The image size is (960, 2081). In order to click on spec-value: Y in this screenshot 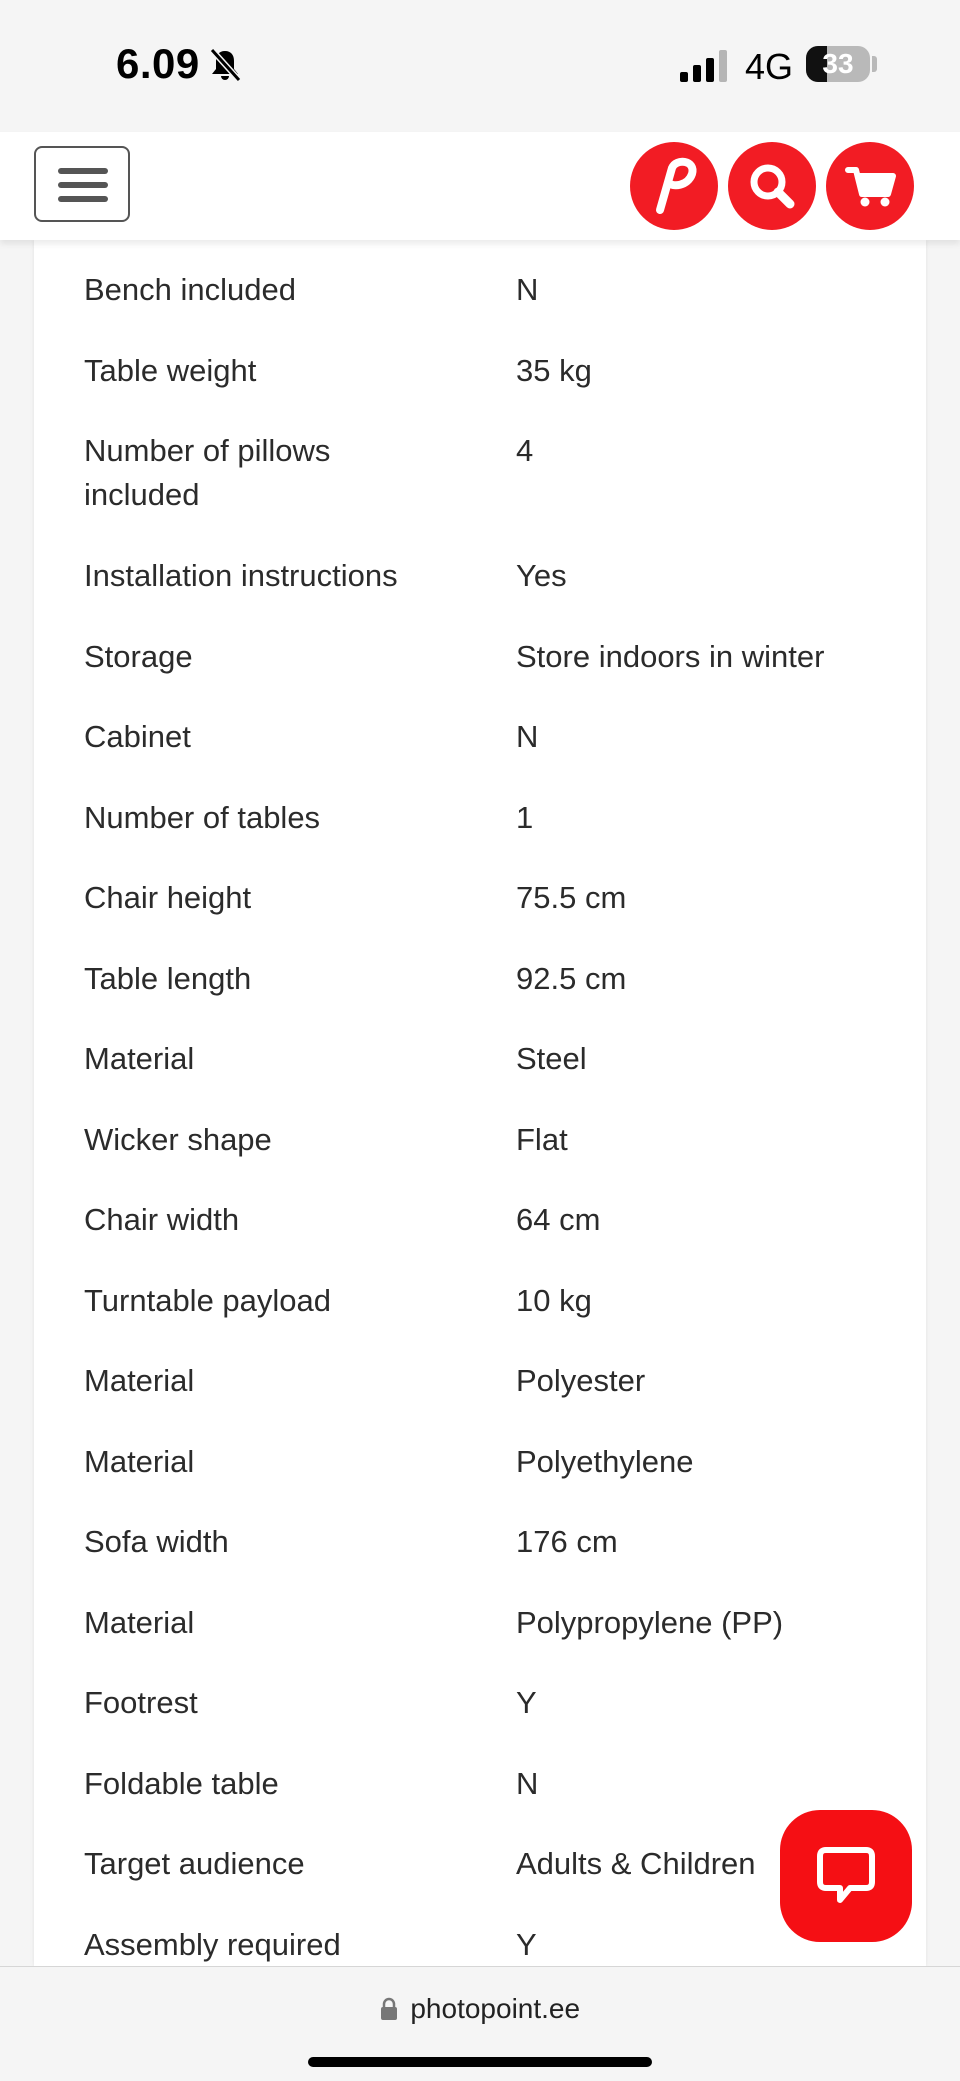, I will do `click(526, 1702)`.